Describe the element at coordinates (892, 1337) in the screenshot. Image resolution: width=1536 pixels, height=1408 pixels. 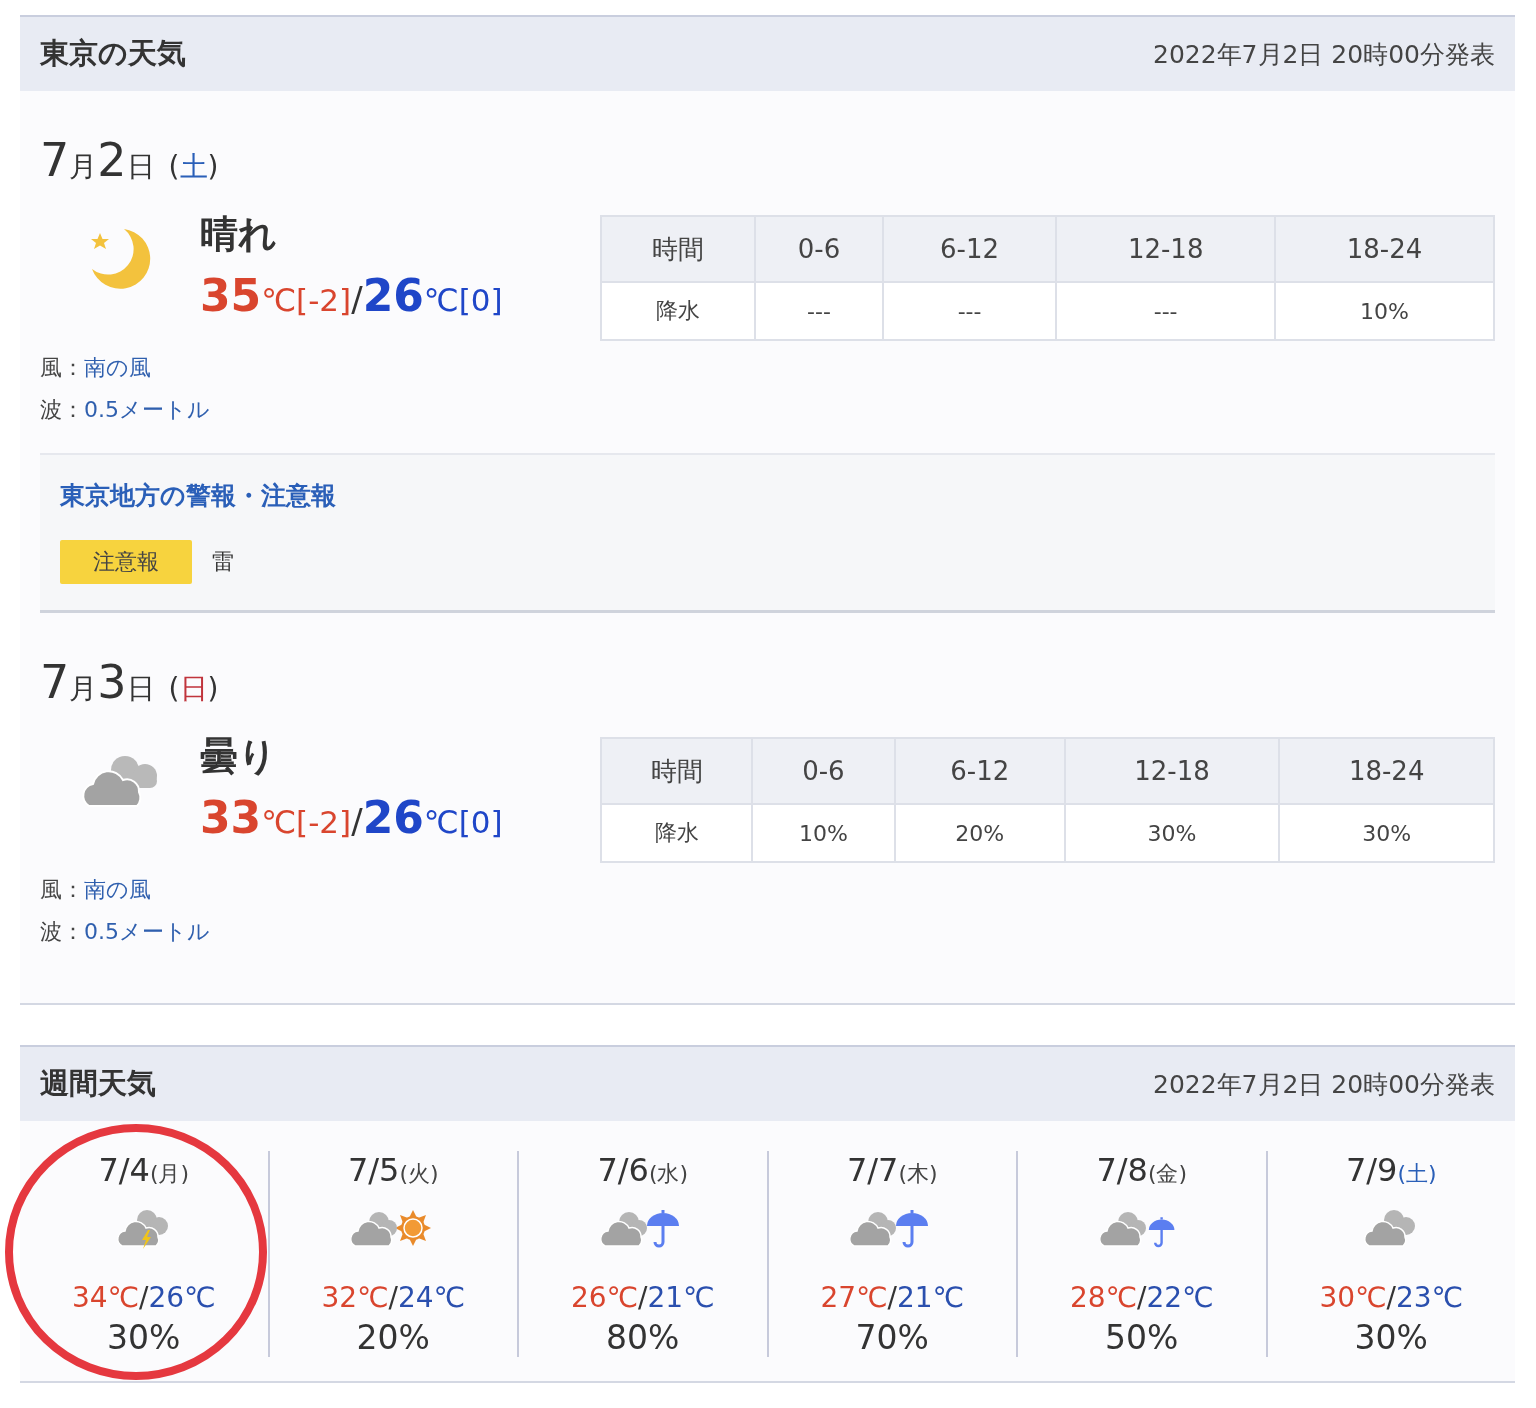
I see `precipitation-chance: 70%` at that location.